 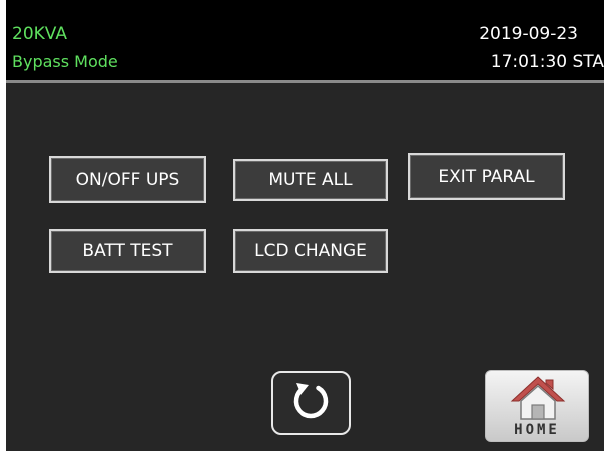 I want to click on operating-mode-label: Bypass Mode, so click(x=65, y=61).